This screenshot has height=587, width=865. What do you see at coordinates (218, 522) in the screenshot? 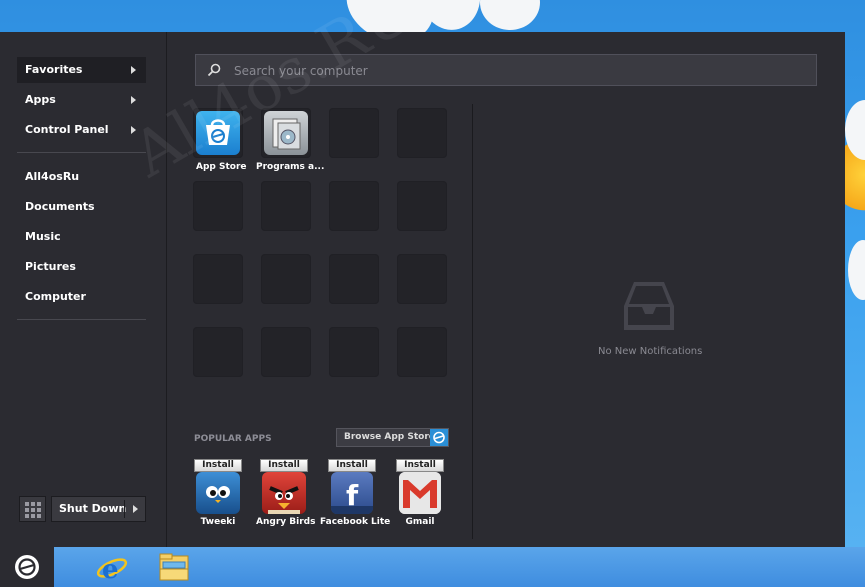
I see `app-label: Tweeki` at bounding box center [218, 522].